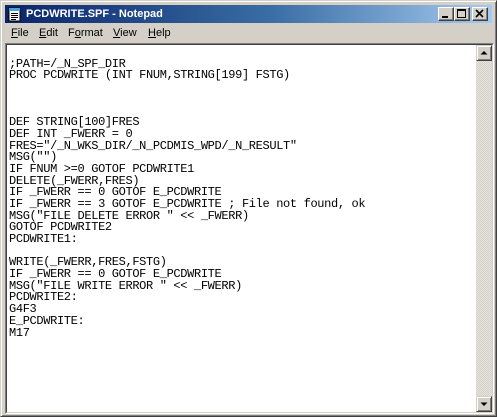 The width and height of the screenshot is (497, 417). Describe the element at coordinates (159, 33) in the screenshot. I see `menu-help: Help` at that location.